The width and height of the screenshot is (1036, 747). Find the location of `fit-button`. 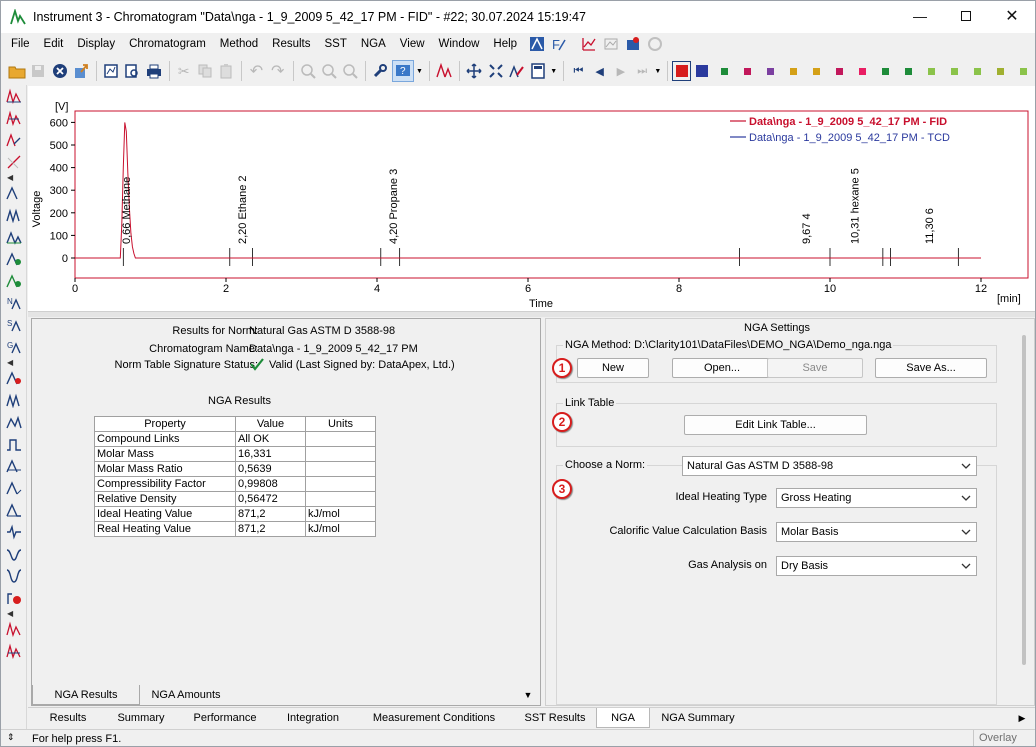

fit-button is located at coordinates (495, 71).